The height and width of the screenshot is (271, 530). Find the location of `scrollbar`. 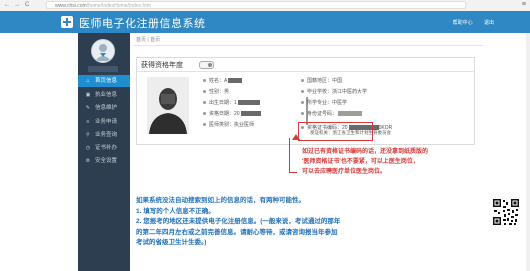

scrollbar is located at coordinates (528, 152).